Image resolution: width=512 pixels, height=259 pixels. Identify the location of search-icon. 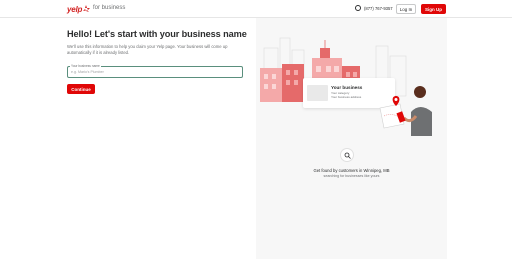
(347, 155).